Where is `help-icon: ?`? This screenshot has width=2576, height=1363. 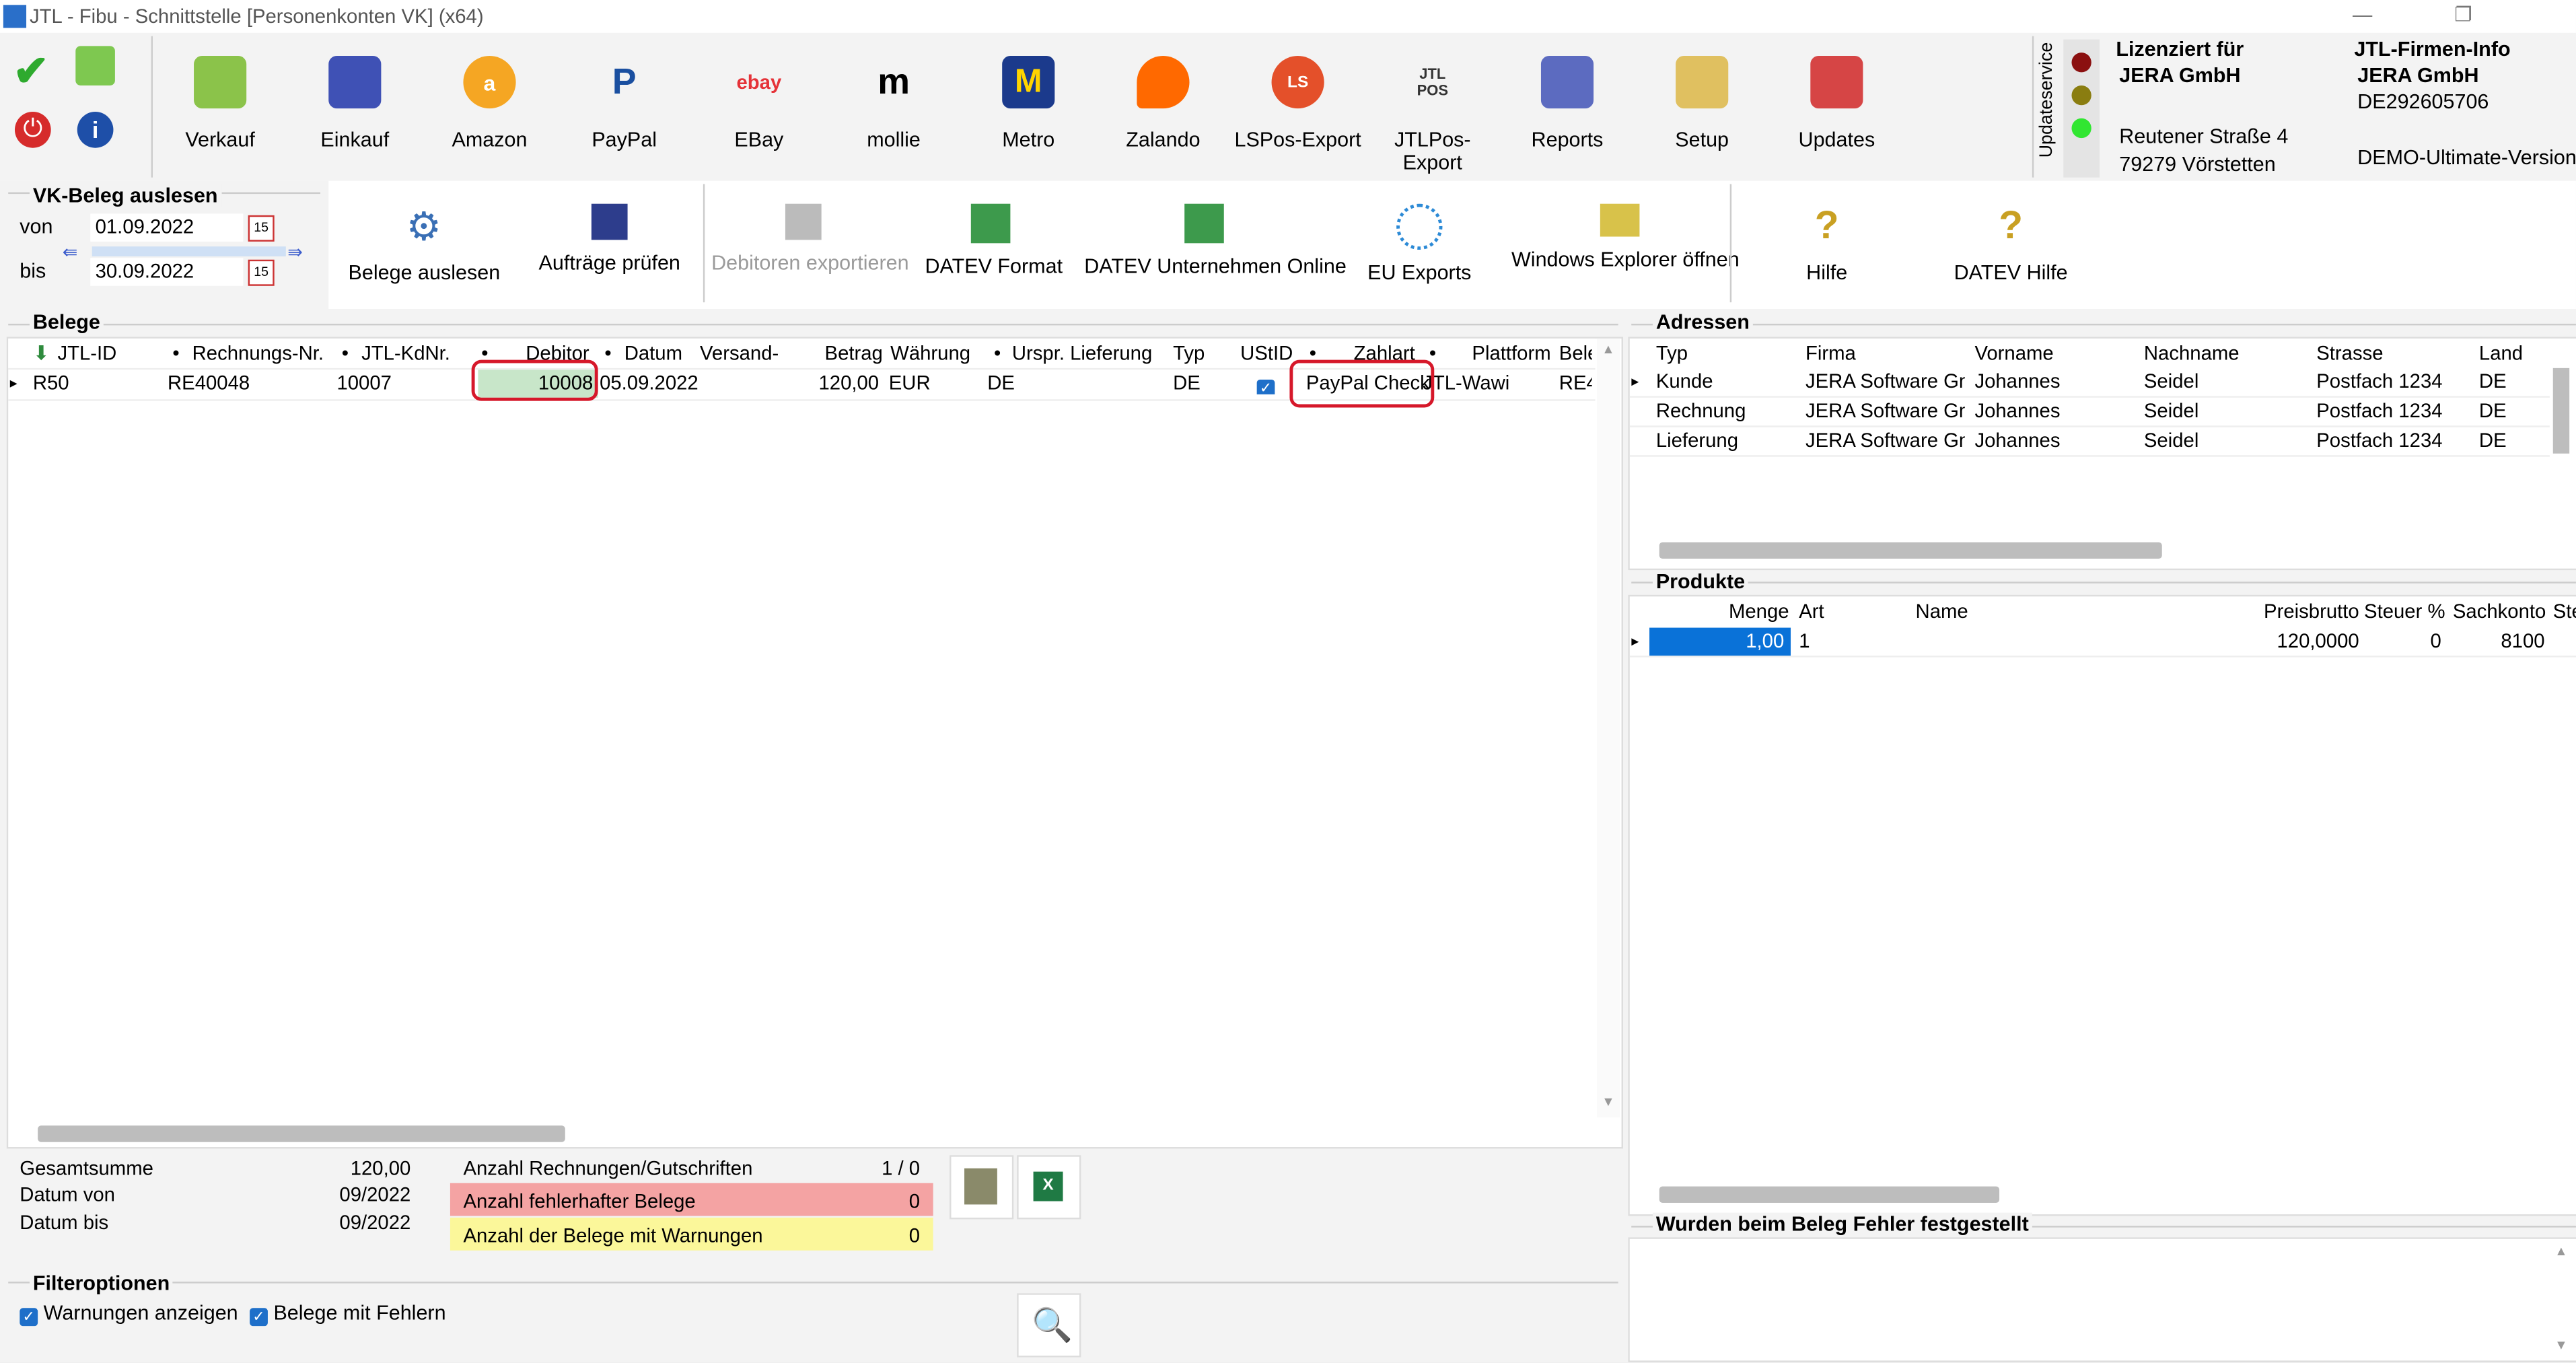
help-icon: ? is located at coordinates (2012, 225).